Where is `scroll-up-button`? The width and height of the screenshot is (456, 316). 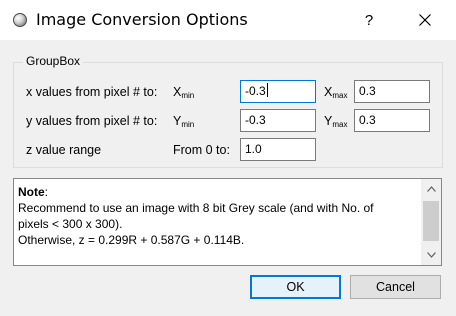
scroll-up-button is located at coordinates (431, 189).